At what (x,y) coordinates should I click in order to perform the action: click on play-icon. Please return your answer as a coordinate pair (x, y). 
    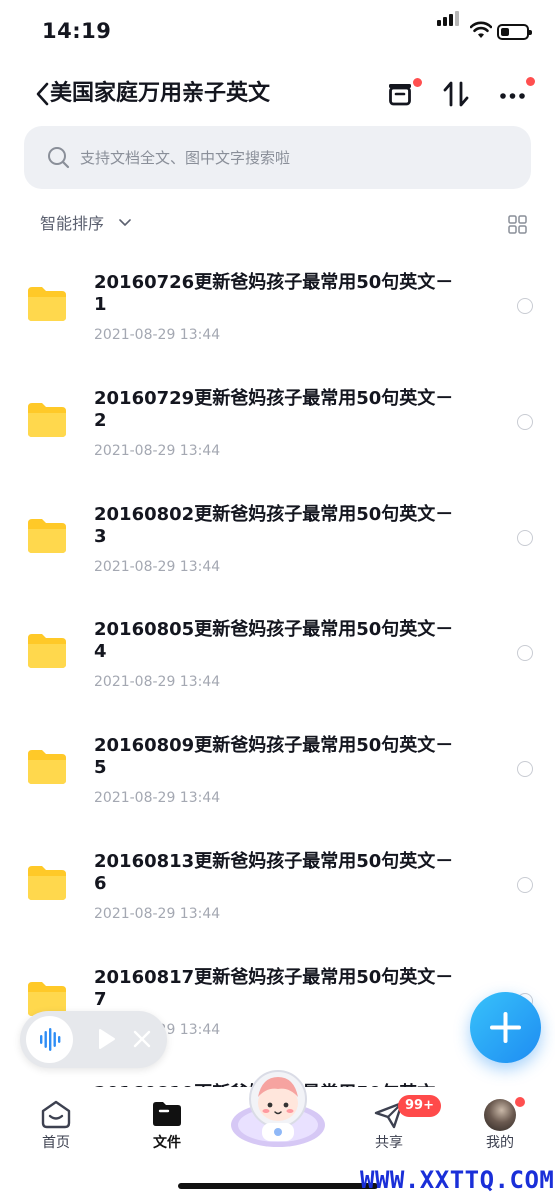
    Looking at the image, I should click on (107, 1039).